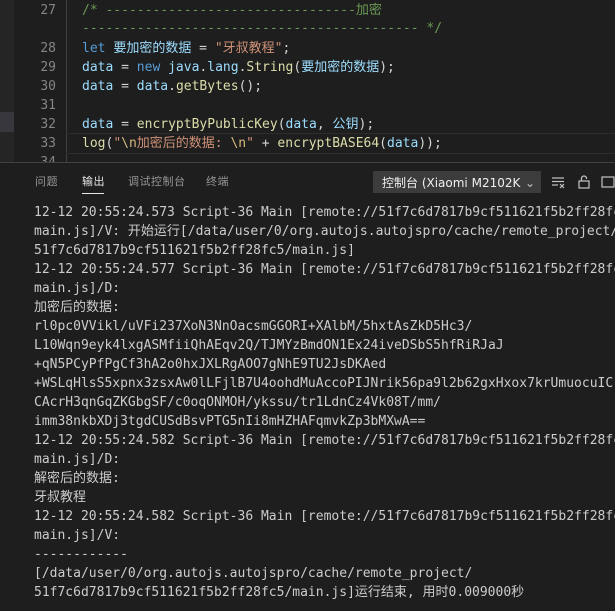 Image resolution: width=615 pixels, height=611 pixels. Describe the element at coordinates (328, 143) in the screenshot. I see `code-token: encryptBASE64` at that location.